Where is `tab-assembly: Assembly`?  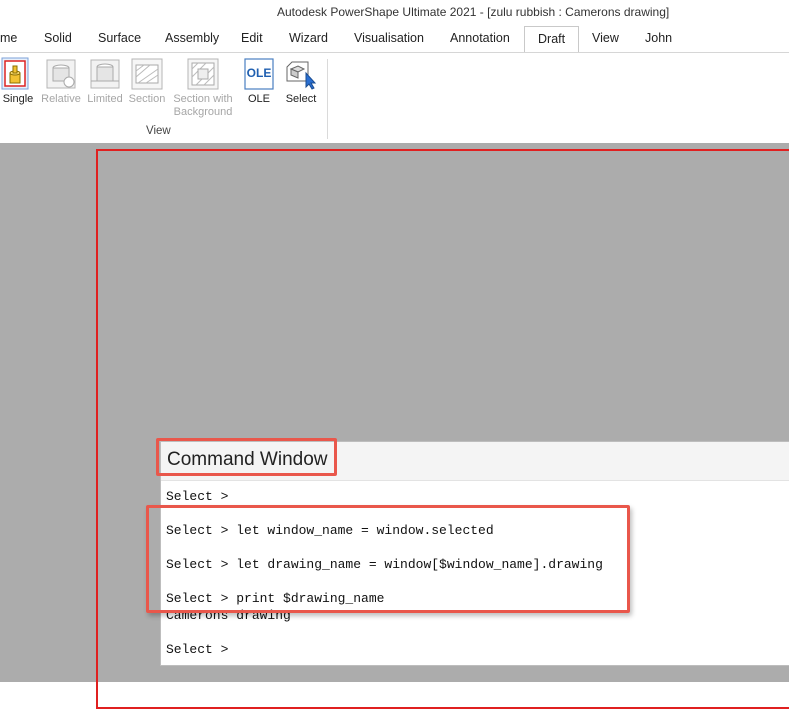 tab-assembly: Assembly is located at coordinates (192, 38).